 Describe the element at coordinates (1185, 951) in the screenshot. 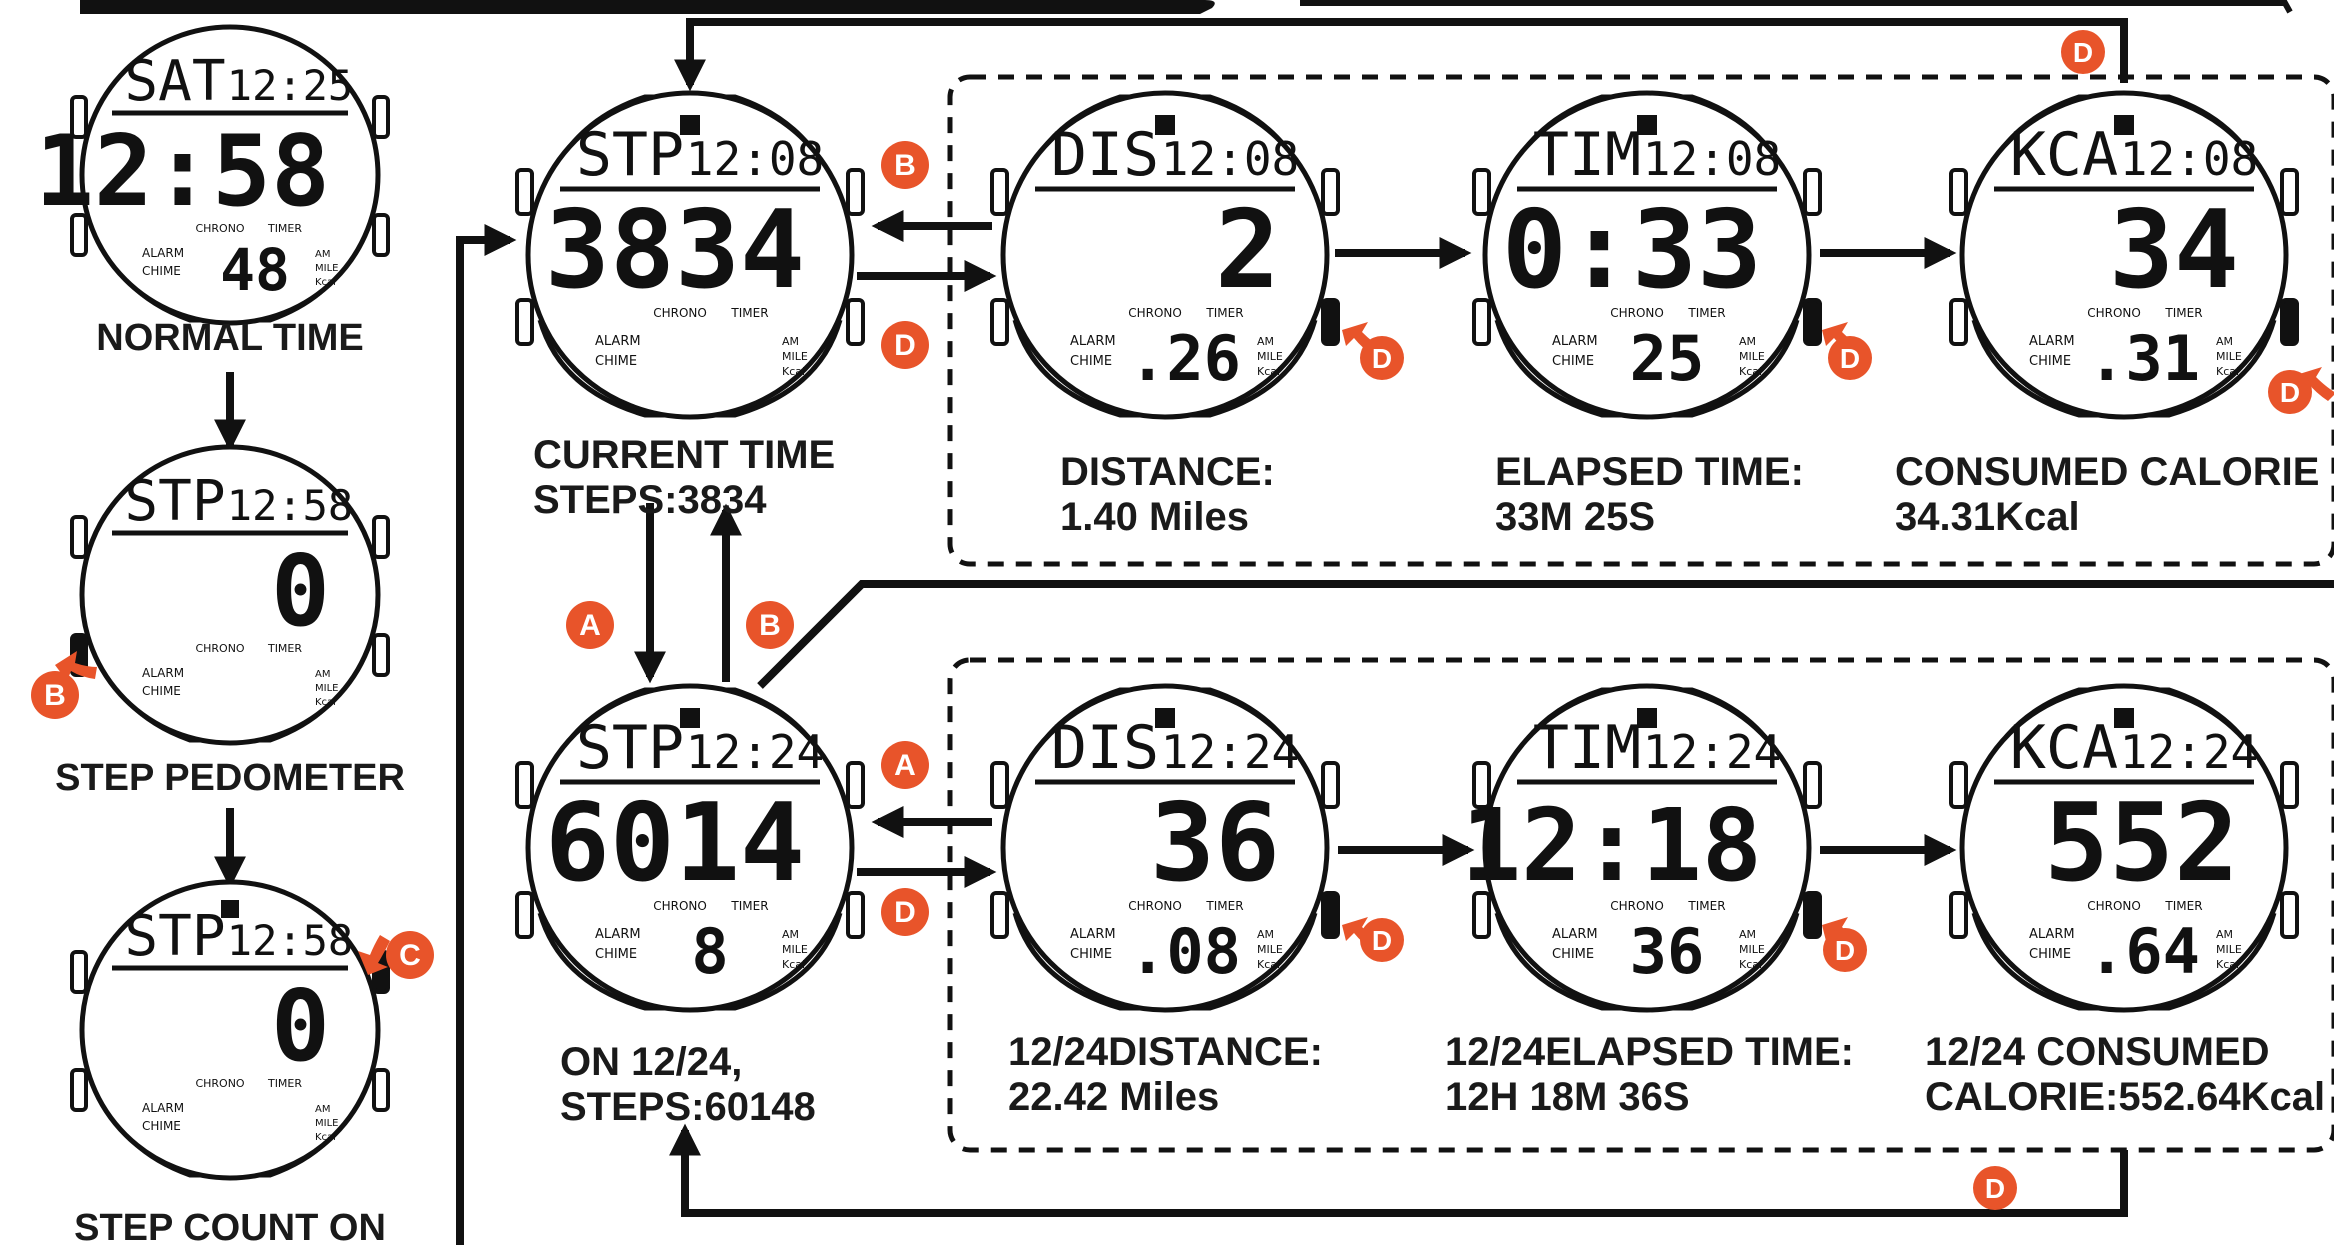

I see `watch-sub-digits: .08` at that location.